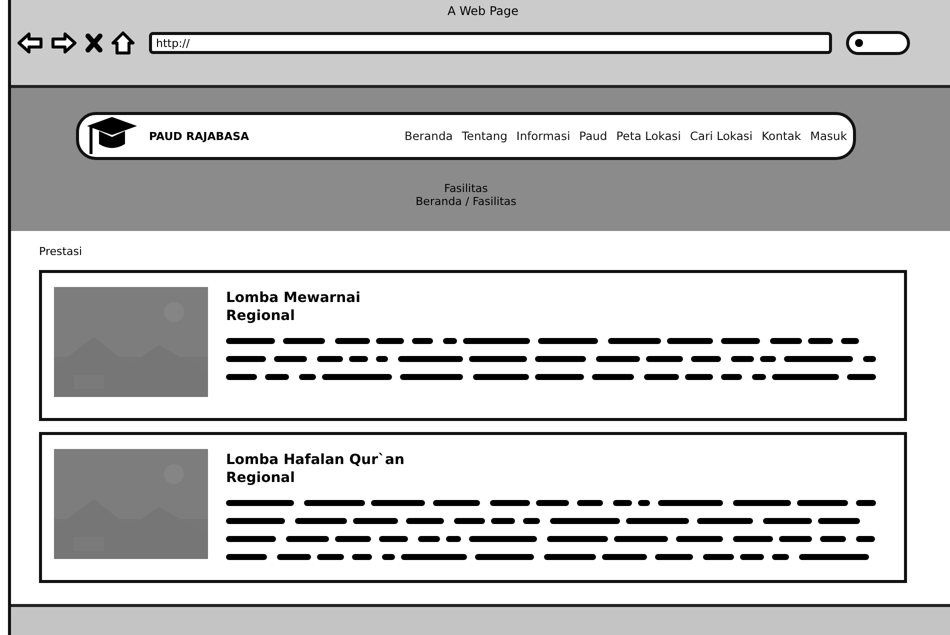  What do you see at coordinates (782, 136) in the screenshot?
I see `nav-link: Kontak` at bounding box center [782, 136].